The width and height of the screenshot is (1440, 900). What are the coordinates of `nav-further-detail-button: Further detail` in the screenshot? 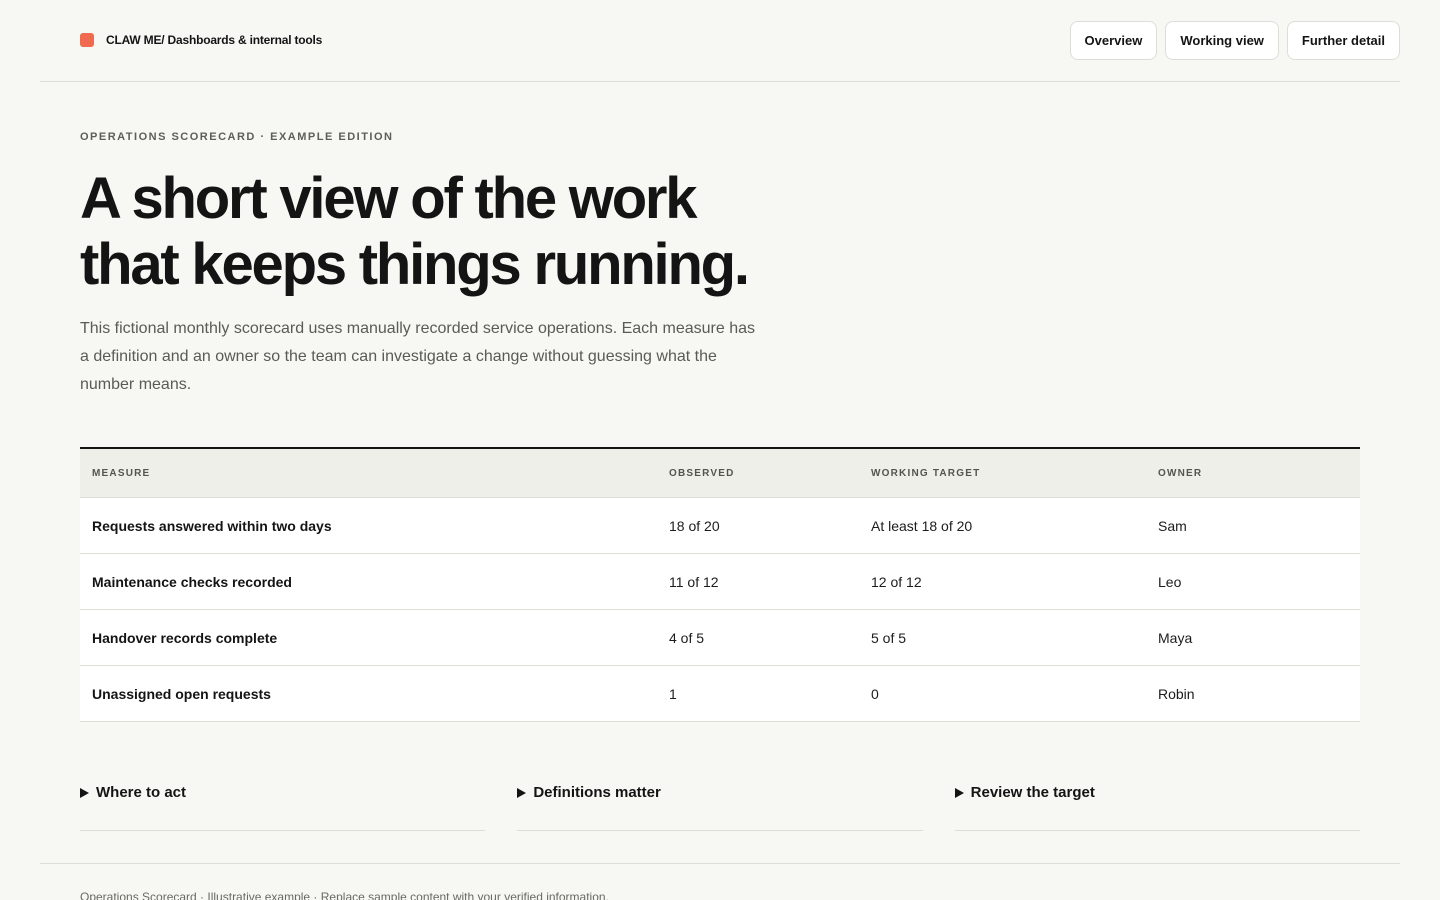 It's located at (1343, 40).